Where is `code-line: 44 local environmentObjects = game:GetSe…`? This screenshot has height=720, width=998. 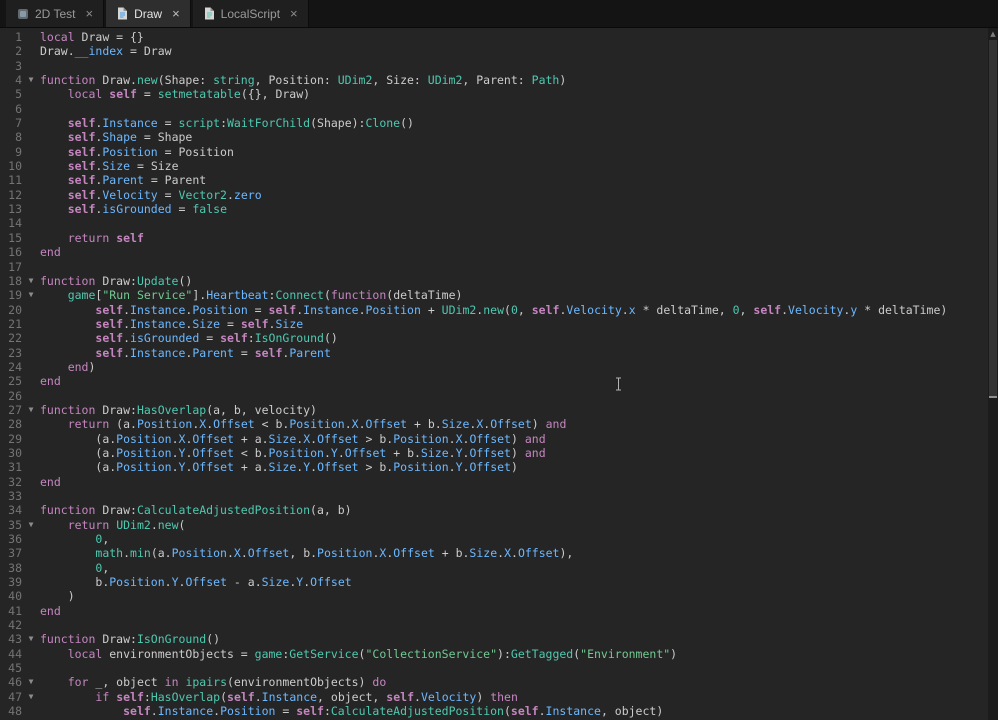
code-line: 44 local environmentObjects = game:GetSe… is located at coordinates (499, 654).